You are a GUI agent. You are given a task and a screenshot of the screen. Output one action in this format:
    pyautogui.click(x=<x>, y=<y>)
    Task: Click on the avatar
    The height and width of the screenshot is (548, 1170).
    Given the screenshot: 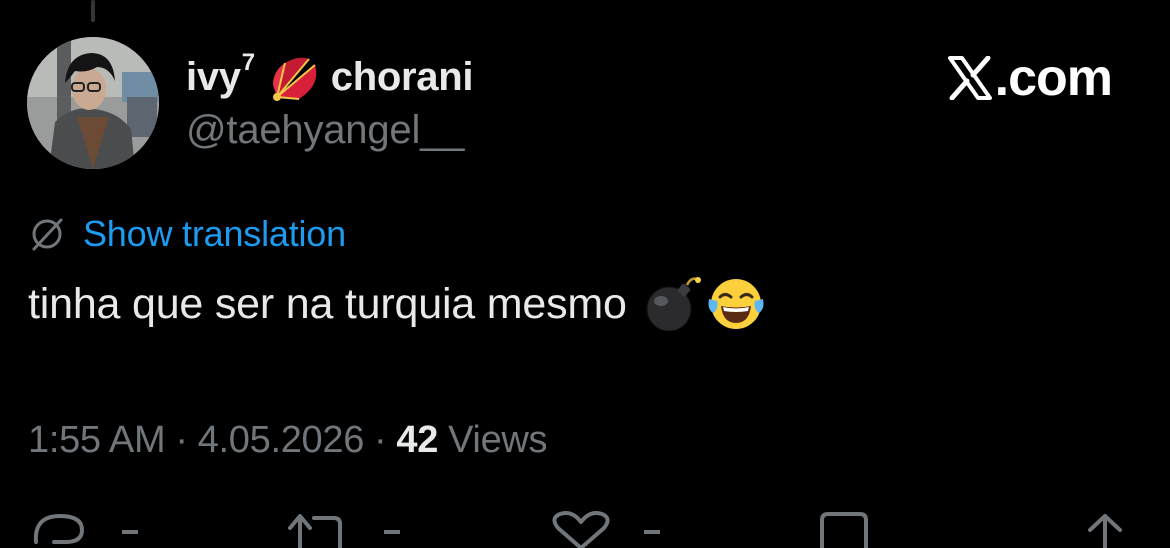 What is the action you would take?
    pyautogui.click(x=93, y=103)
    